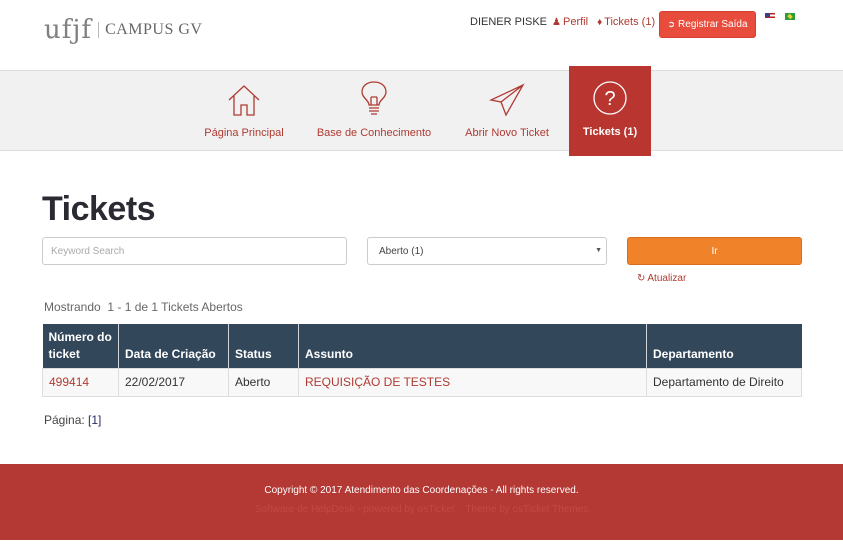  I want to click on flag-us-icon, so click(770, 16).